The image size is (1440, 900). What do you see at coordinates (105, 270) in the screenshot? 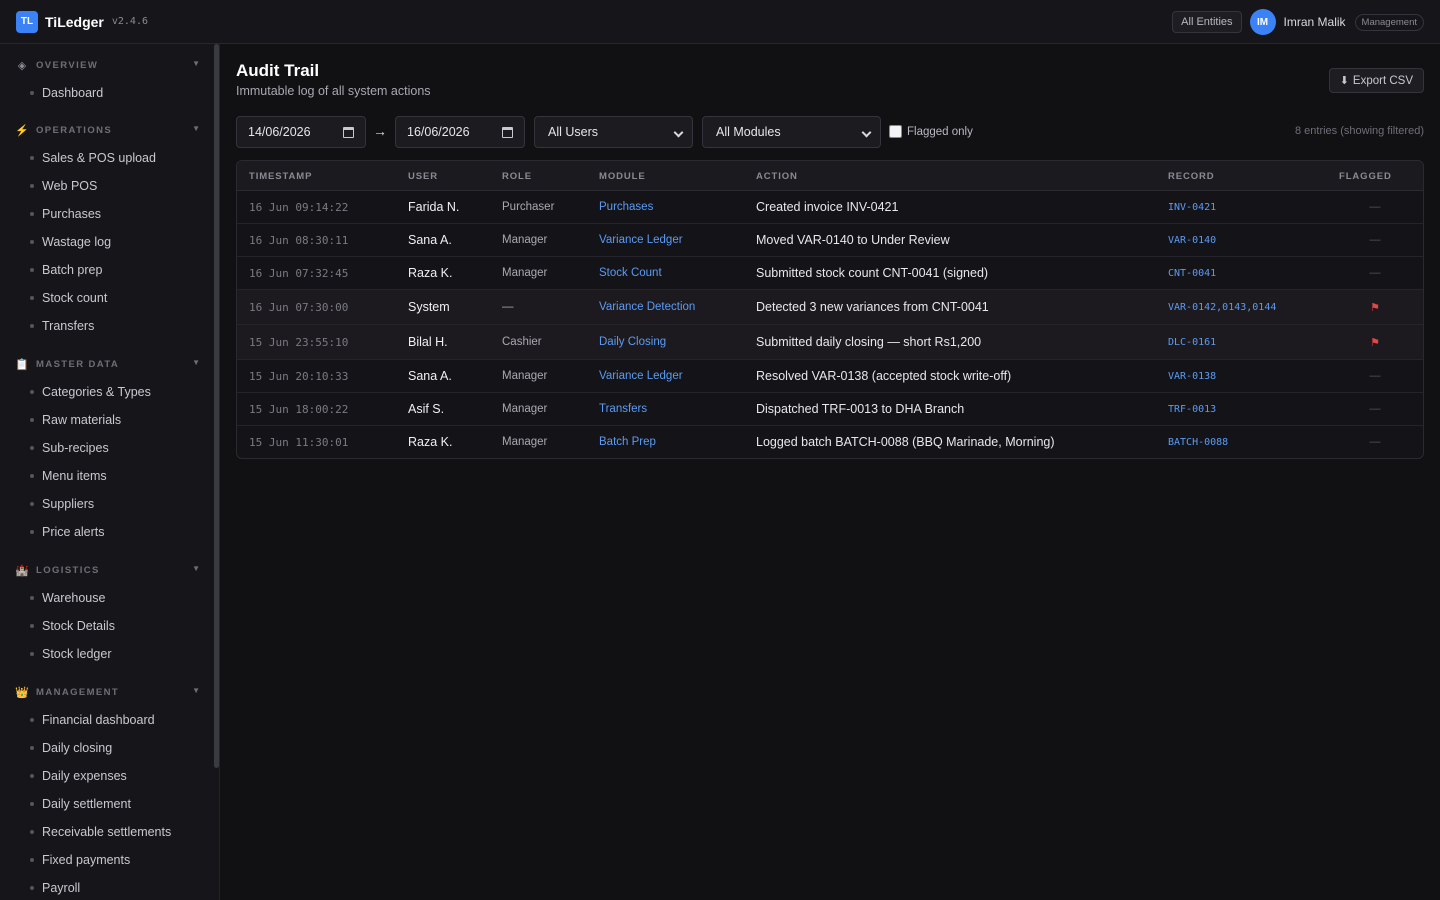
I see `sidebar-item: Batch prep` at bounding box center [105, 270].